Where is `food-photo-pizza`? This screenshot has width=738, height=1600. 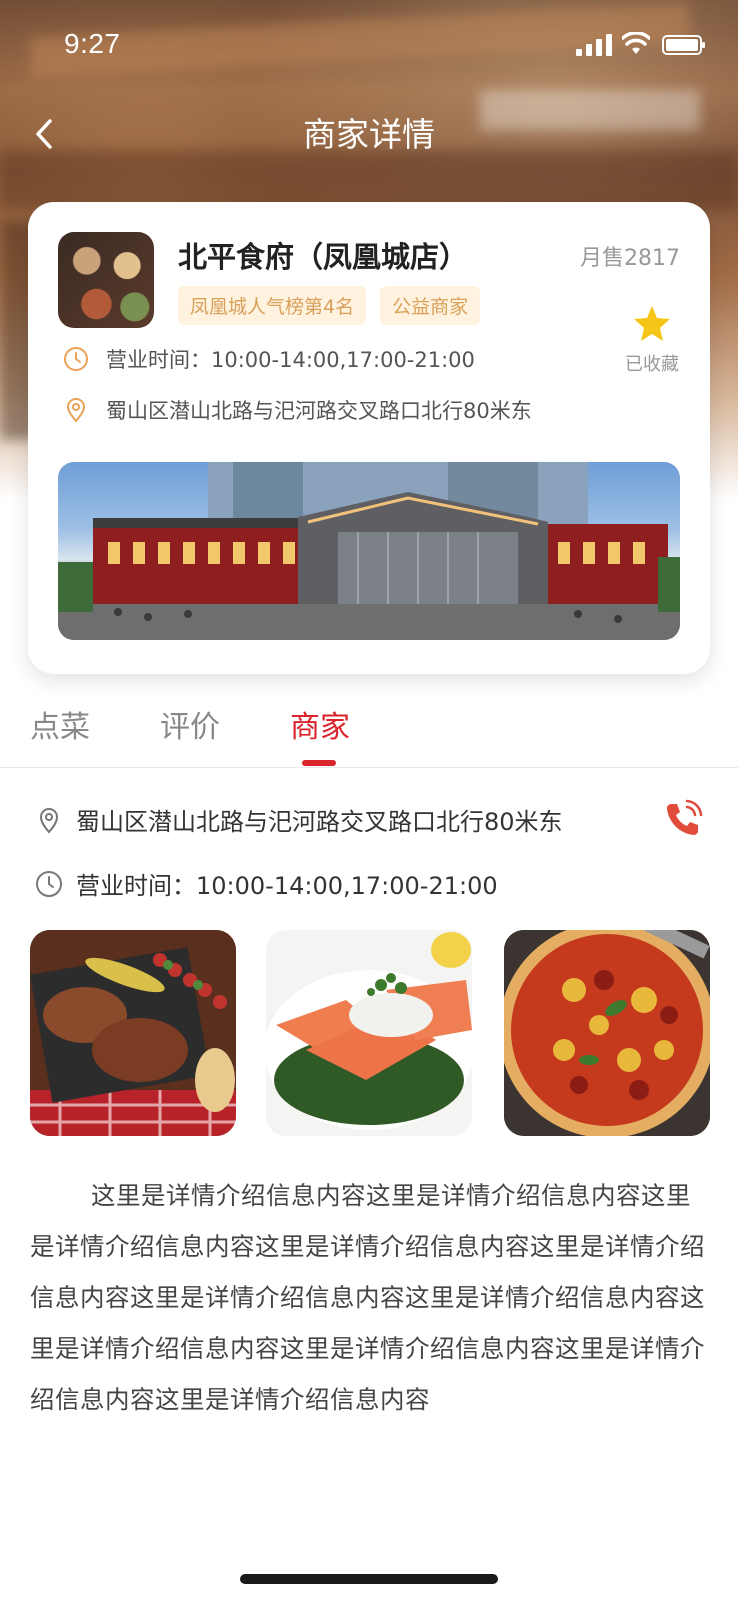 food-photo-pizza is located at coordinates (607, 1033).